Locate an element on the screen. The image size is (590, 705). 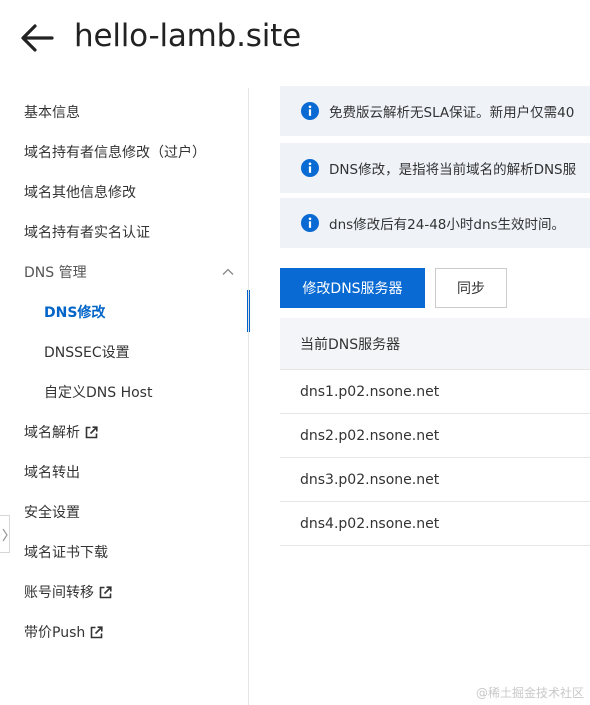
arrow-left-icon is located at coordinates (37, 38).